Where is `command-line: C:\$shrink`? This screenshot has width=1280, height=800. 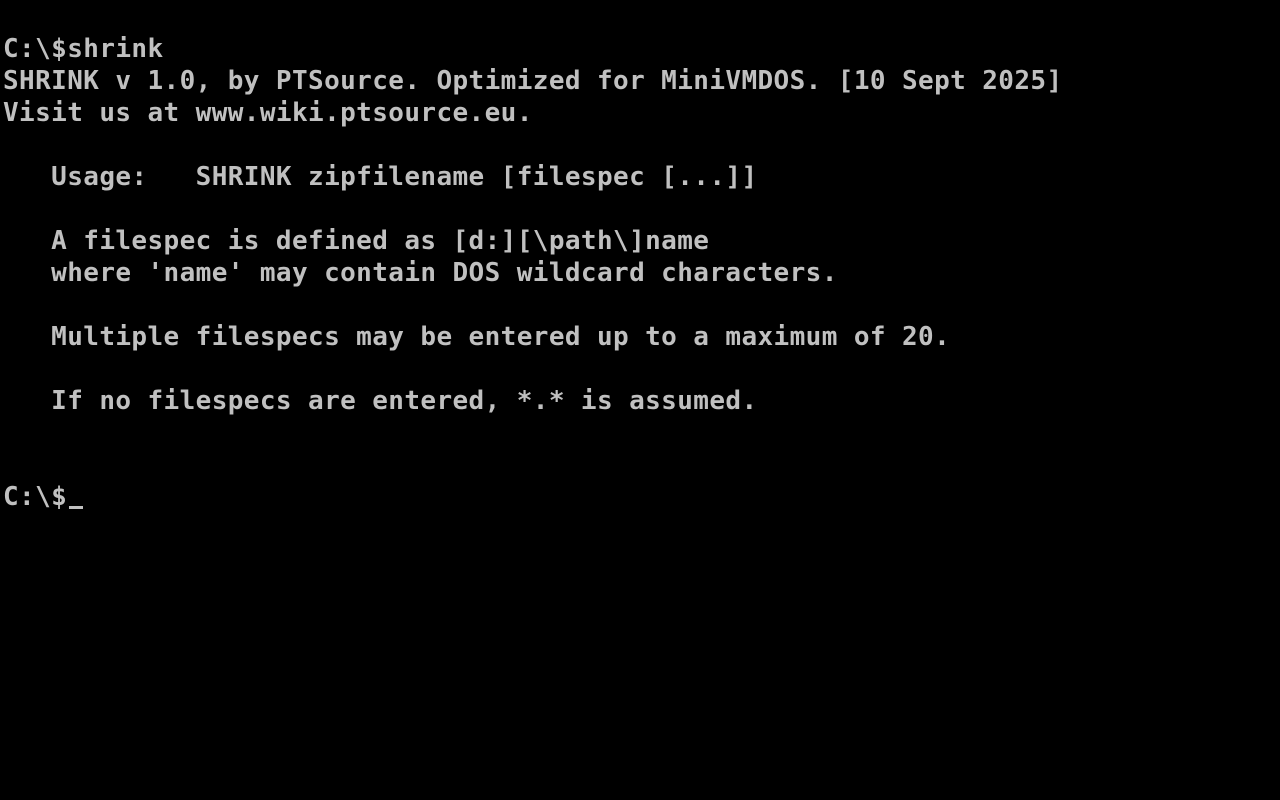
command-line: C:\$shrink is located at coordinates (83, 49).